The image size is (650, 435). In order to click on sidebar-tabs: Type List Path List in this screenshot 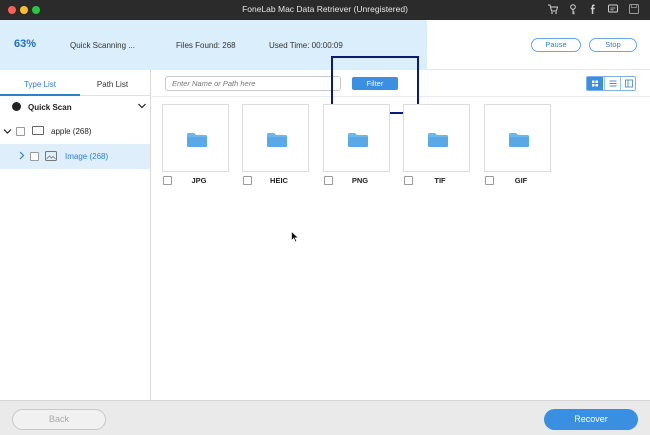, I will do `click(75, 83)`.